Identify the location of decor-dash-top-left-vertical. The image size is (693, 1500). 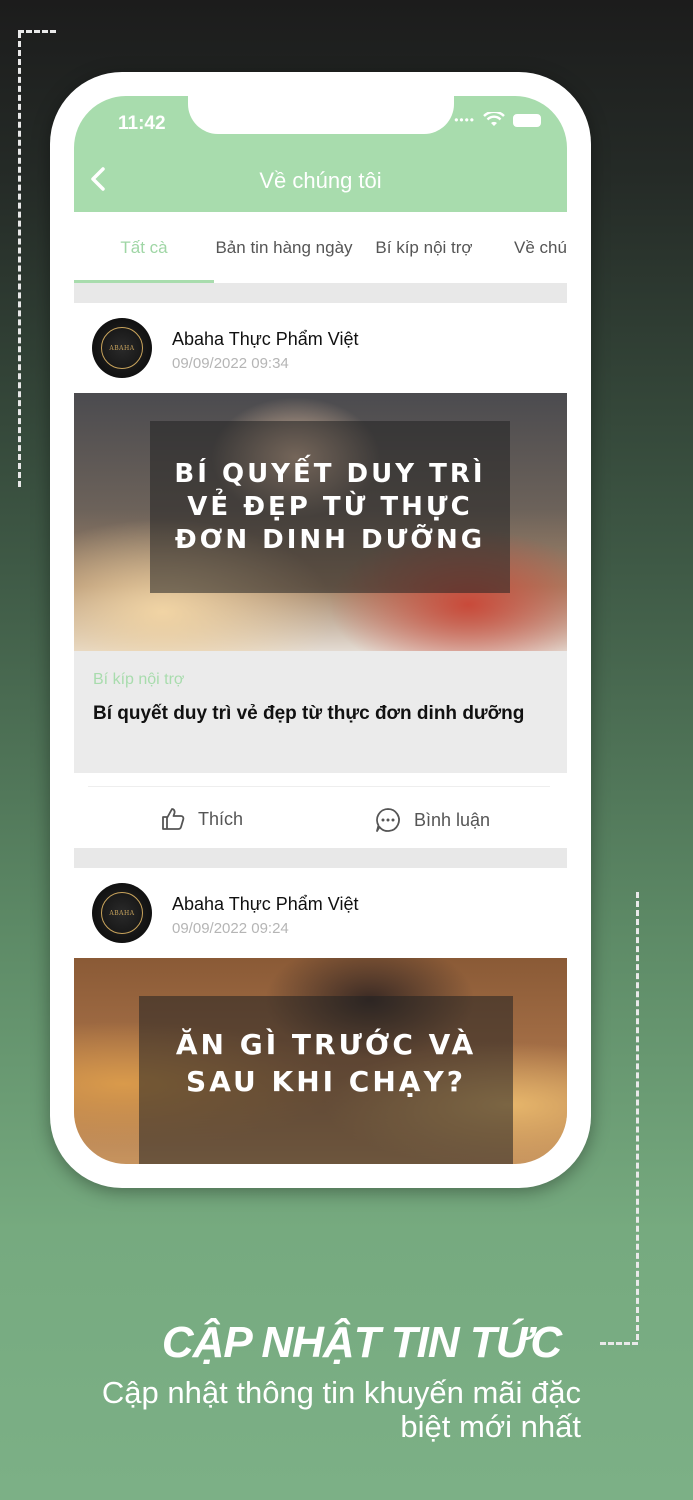
(19, 259).